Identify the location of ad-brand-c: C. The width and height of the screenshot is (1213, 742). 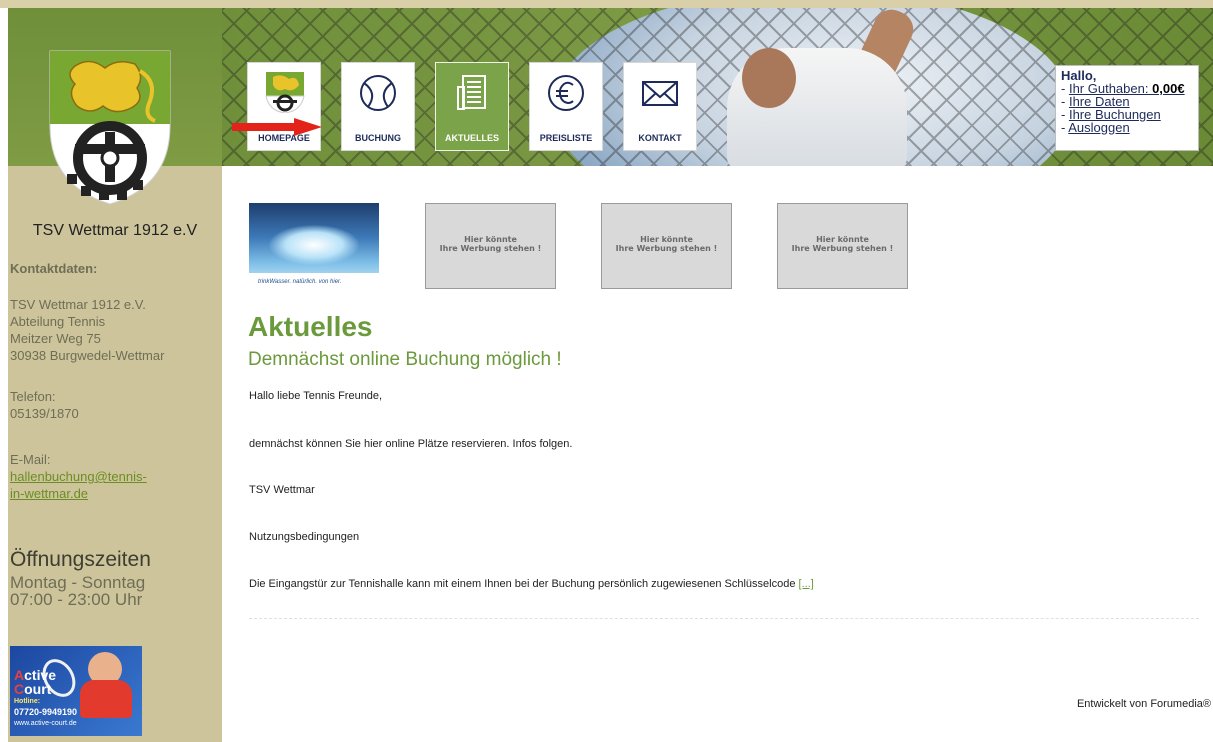
(19, 689).